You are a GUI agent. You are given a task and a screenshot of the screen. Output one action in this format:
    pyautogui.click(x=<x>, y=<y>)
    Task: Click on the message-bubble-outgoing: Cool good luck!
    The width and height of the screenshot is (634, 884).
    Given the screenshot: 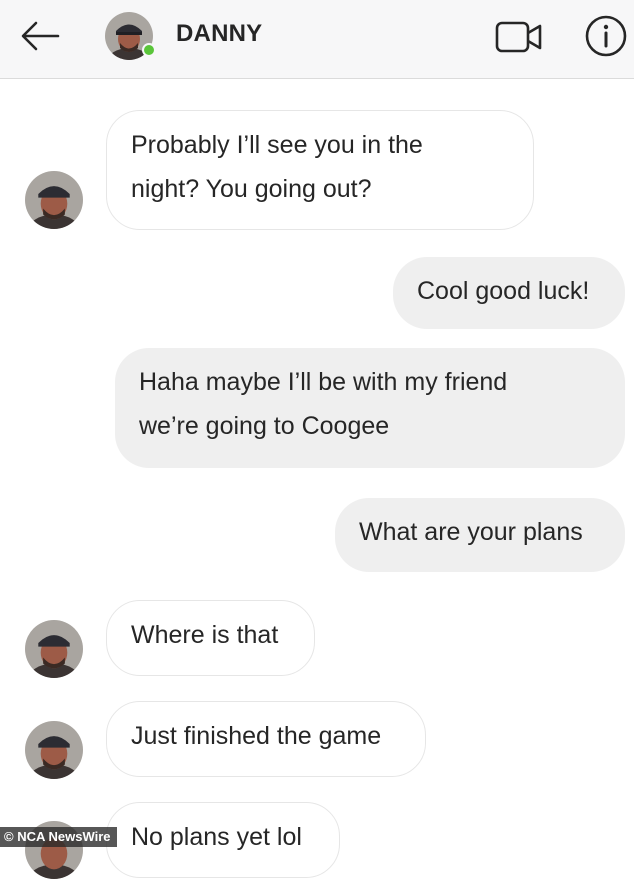 What is the action you would take?
    pyautogui.click(x=509, y=293)
    